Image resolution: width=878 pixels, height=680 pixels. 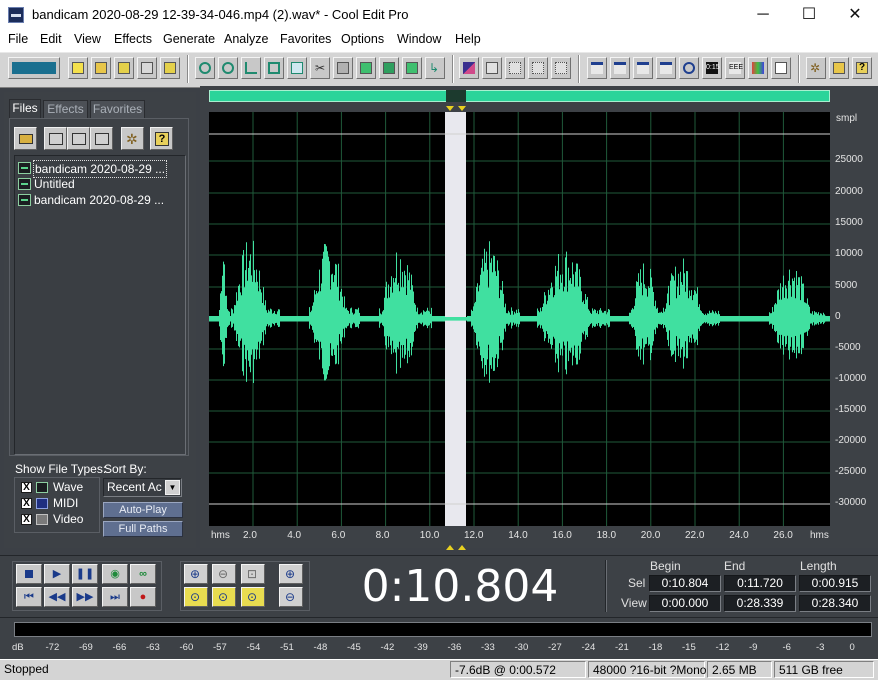 I want to click on open-file-button, so click(x=25, y=138).